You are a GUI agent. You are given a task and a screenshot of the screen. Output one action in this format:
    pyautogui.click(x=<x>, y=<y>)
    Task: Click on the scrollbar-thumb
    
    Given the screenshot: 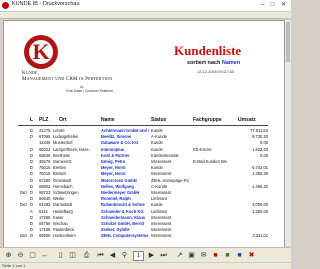 What is the action you would take?
    pyautogui.click(x=288, y=42)
    